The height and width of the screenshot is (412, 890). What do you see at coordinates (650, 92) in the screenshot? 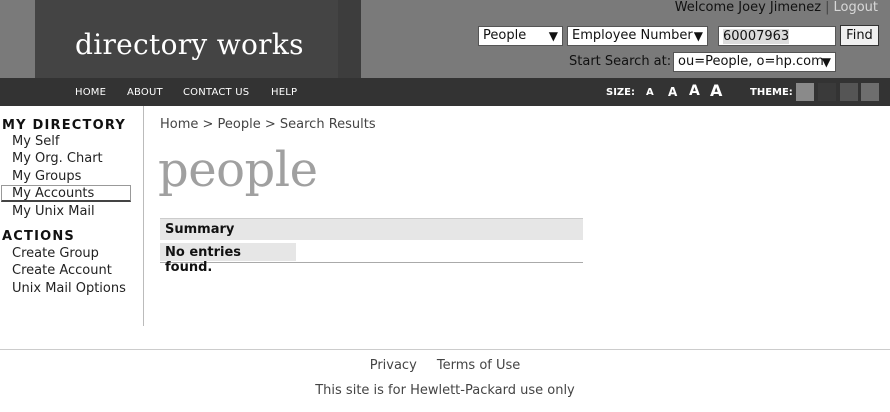
I see `font-size-small: A` at bounding box center [650, 92].